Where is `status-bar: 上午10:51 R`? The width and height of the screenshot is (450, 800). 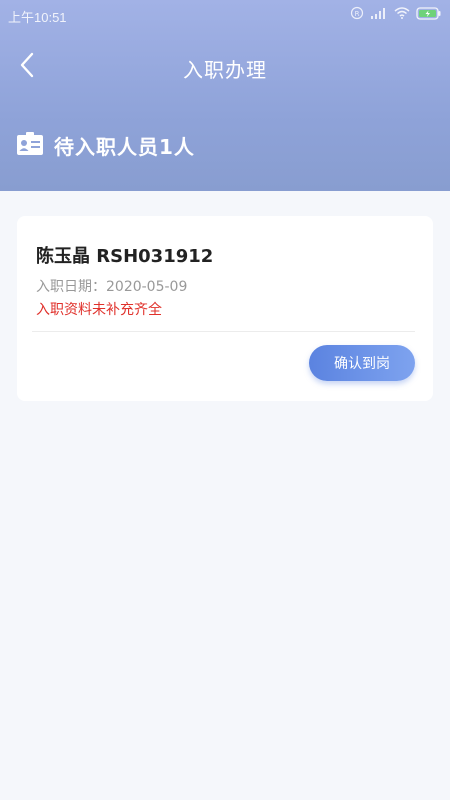 status-bar: 上午10:51 R is located at coordinates (225, 15).